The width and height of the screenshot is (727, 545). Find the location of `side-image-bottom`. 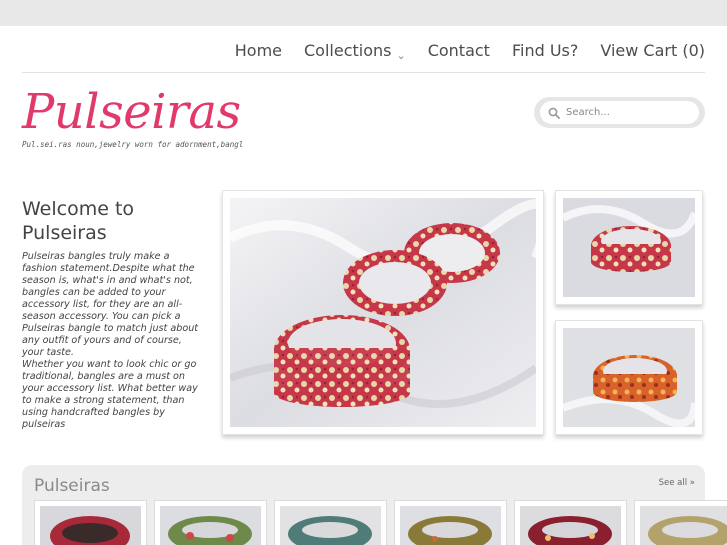

side-image-bottom is located at coordinates (629, 377).